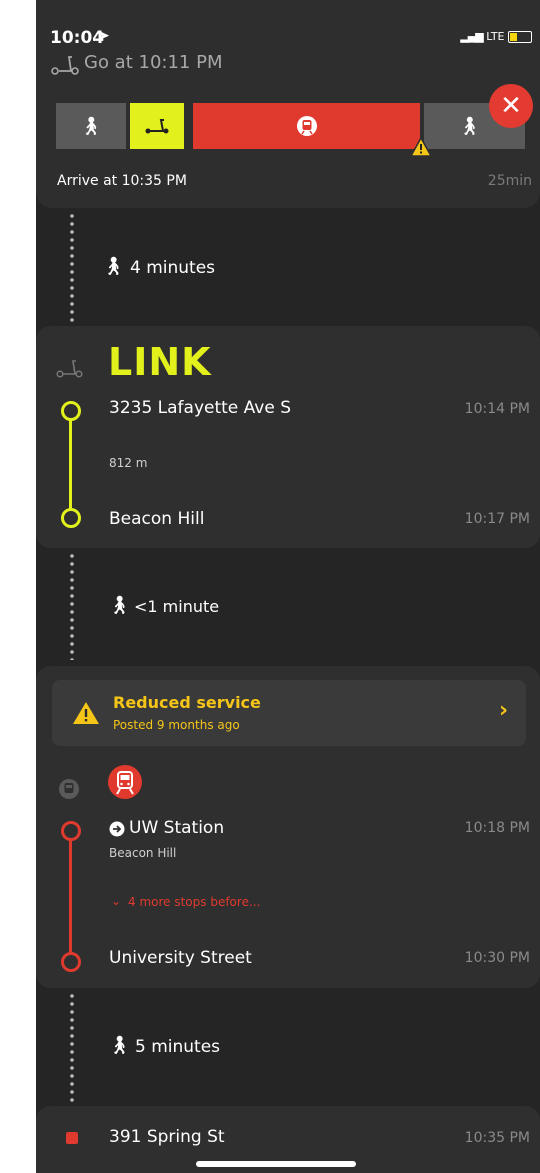  I want to click on close-icon: ✕, so click(511, 106).